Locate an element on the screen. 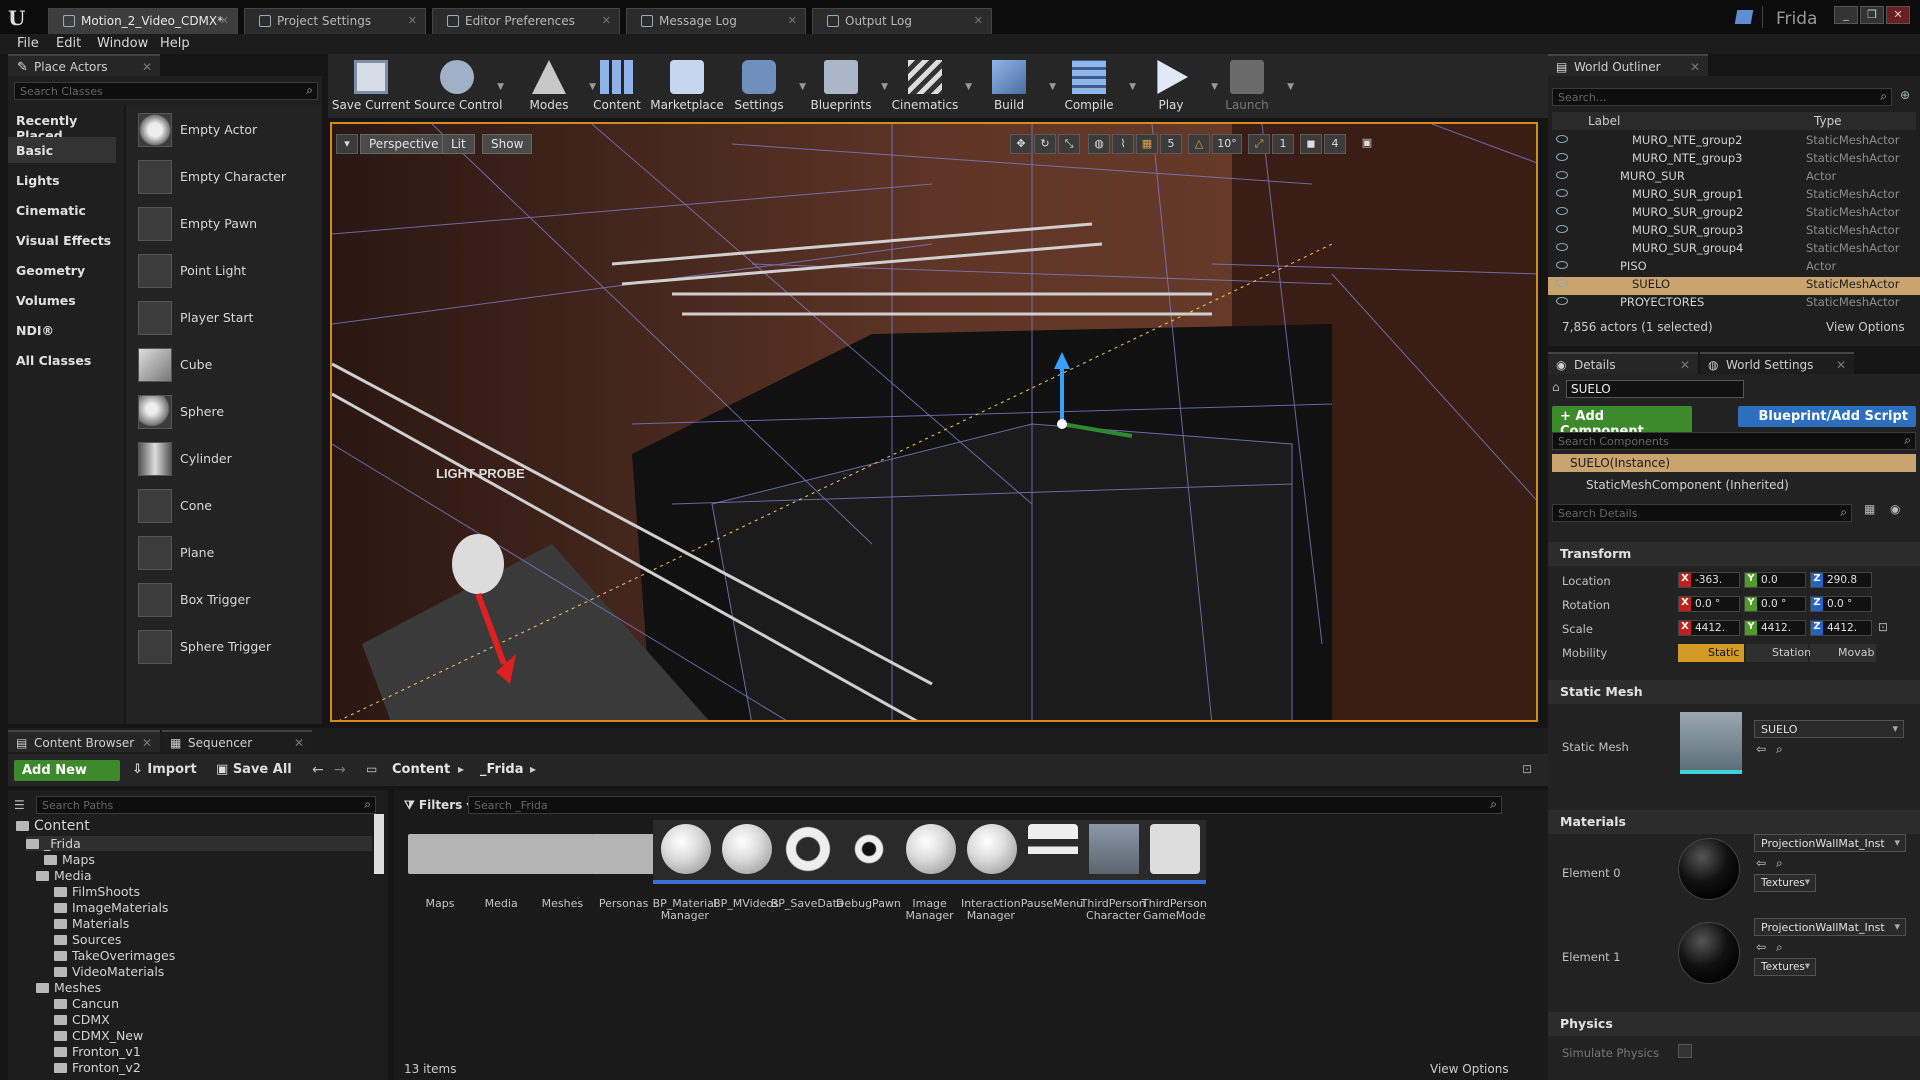 Image resolution: width=1920 pixels, height=1080 pixels. category-ndi: NDI® is located at coordinates (35, 330).